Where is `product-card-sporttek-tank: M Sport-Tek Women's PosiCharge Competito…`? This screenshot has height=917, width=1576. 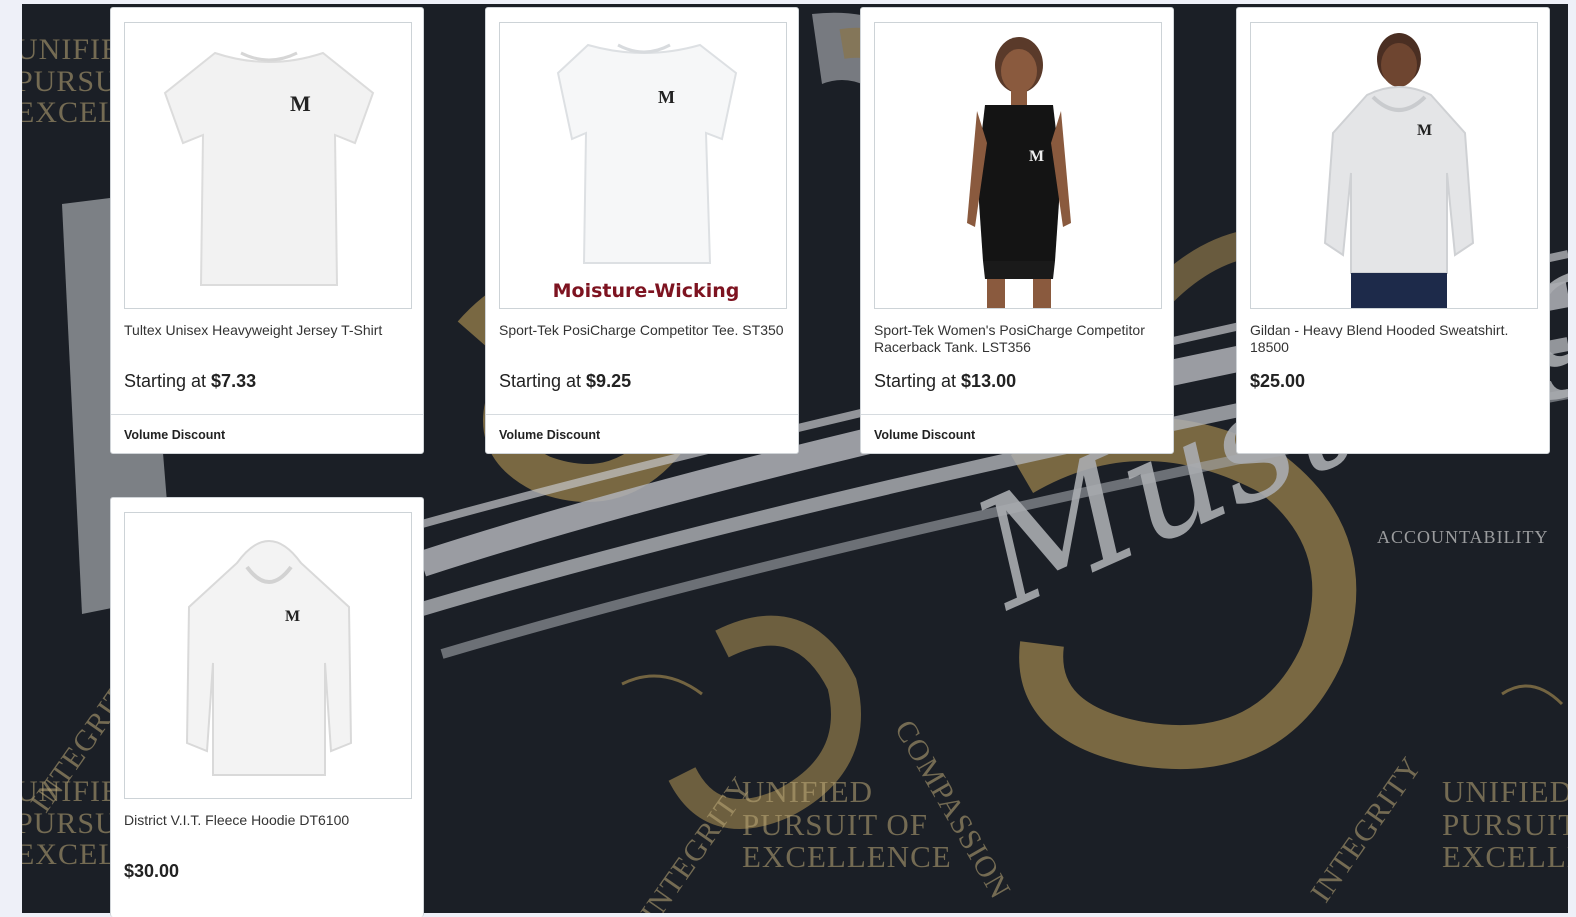
product-card-sporttek-tank: M Sport-Tek Women's PosiCharge Competito… is located at coordinates (1017, 230).